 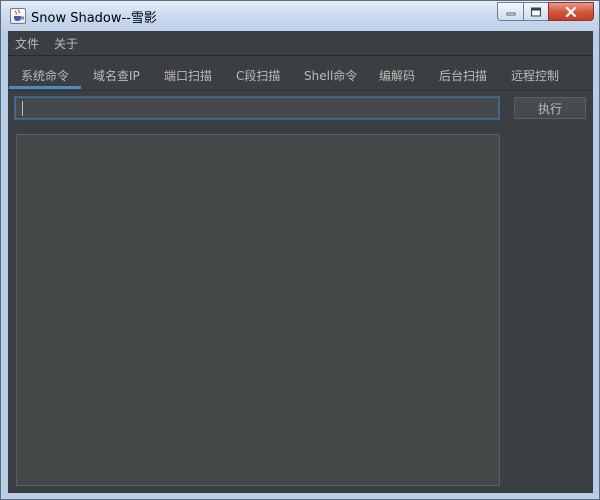 I want to click on text-caret, so click(x=22, y=108).